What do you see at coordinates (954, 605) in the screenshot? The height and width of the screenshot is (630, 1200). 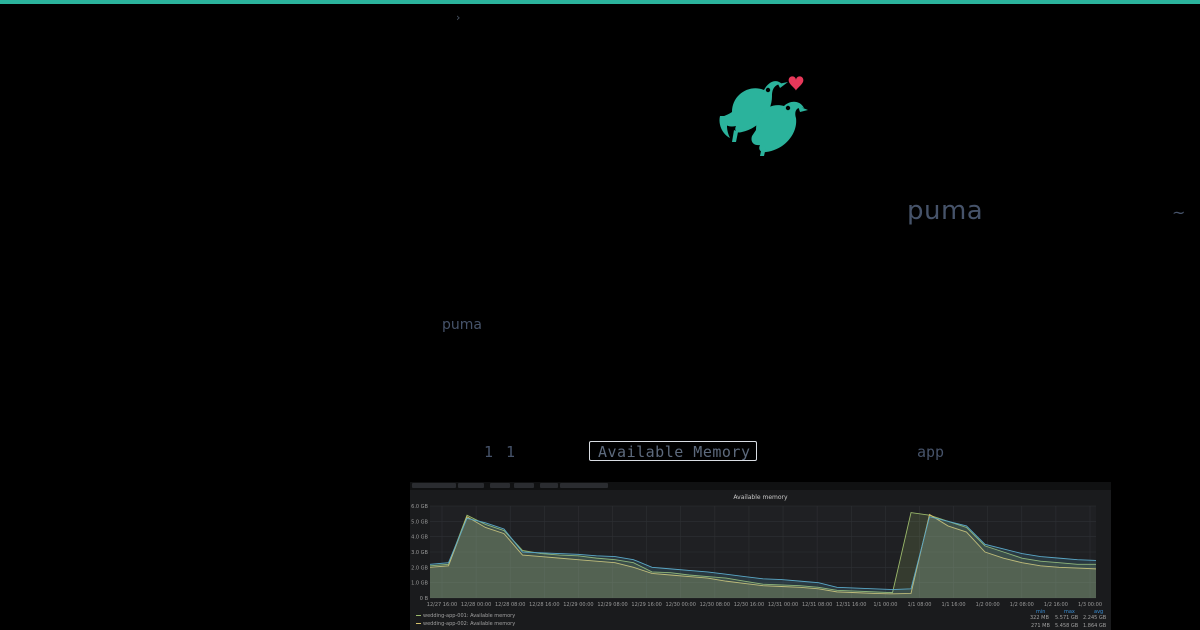 I see `x-tick-label: 1/1 16:00` at bounding box center [954, 605].